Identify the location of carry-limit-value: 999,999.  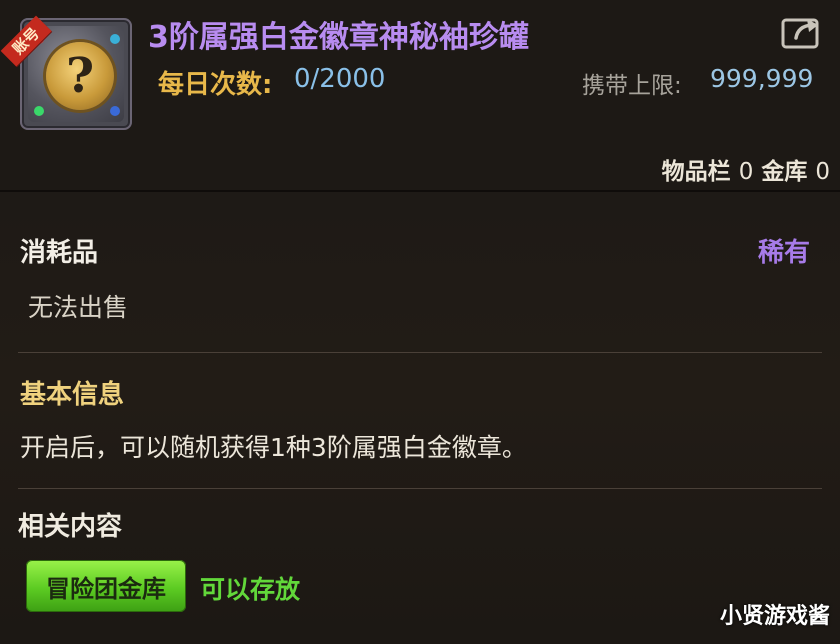
(762, 78).